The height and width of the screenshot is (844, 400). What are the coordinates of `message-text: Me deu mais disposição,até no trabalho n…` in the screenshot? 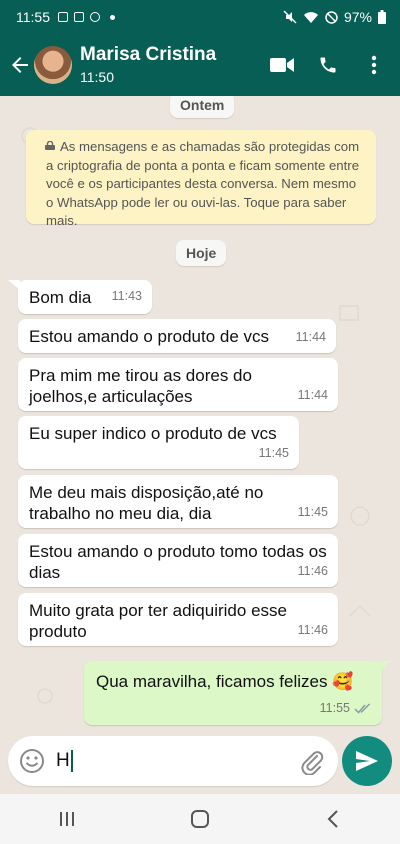 It's located at (149, 503).